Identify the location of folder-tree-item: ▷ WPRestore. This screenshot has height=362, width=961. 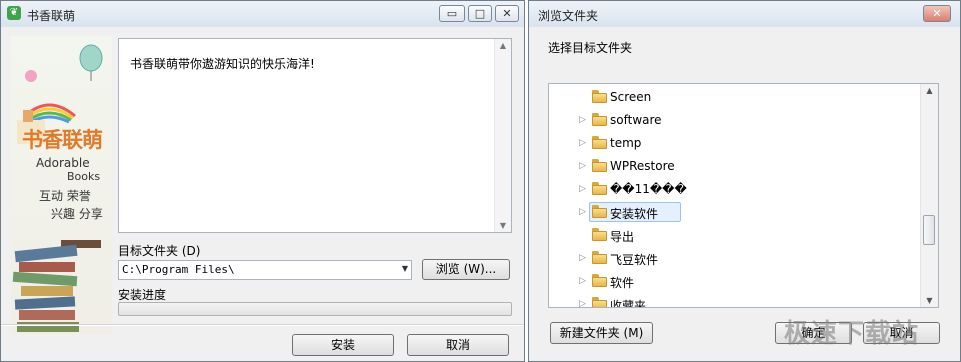
(734, 167).